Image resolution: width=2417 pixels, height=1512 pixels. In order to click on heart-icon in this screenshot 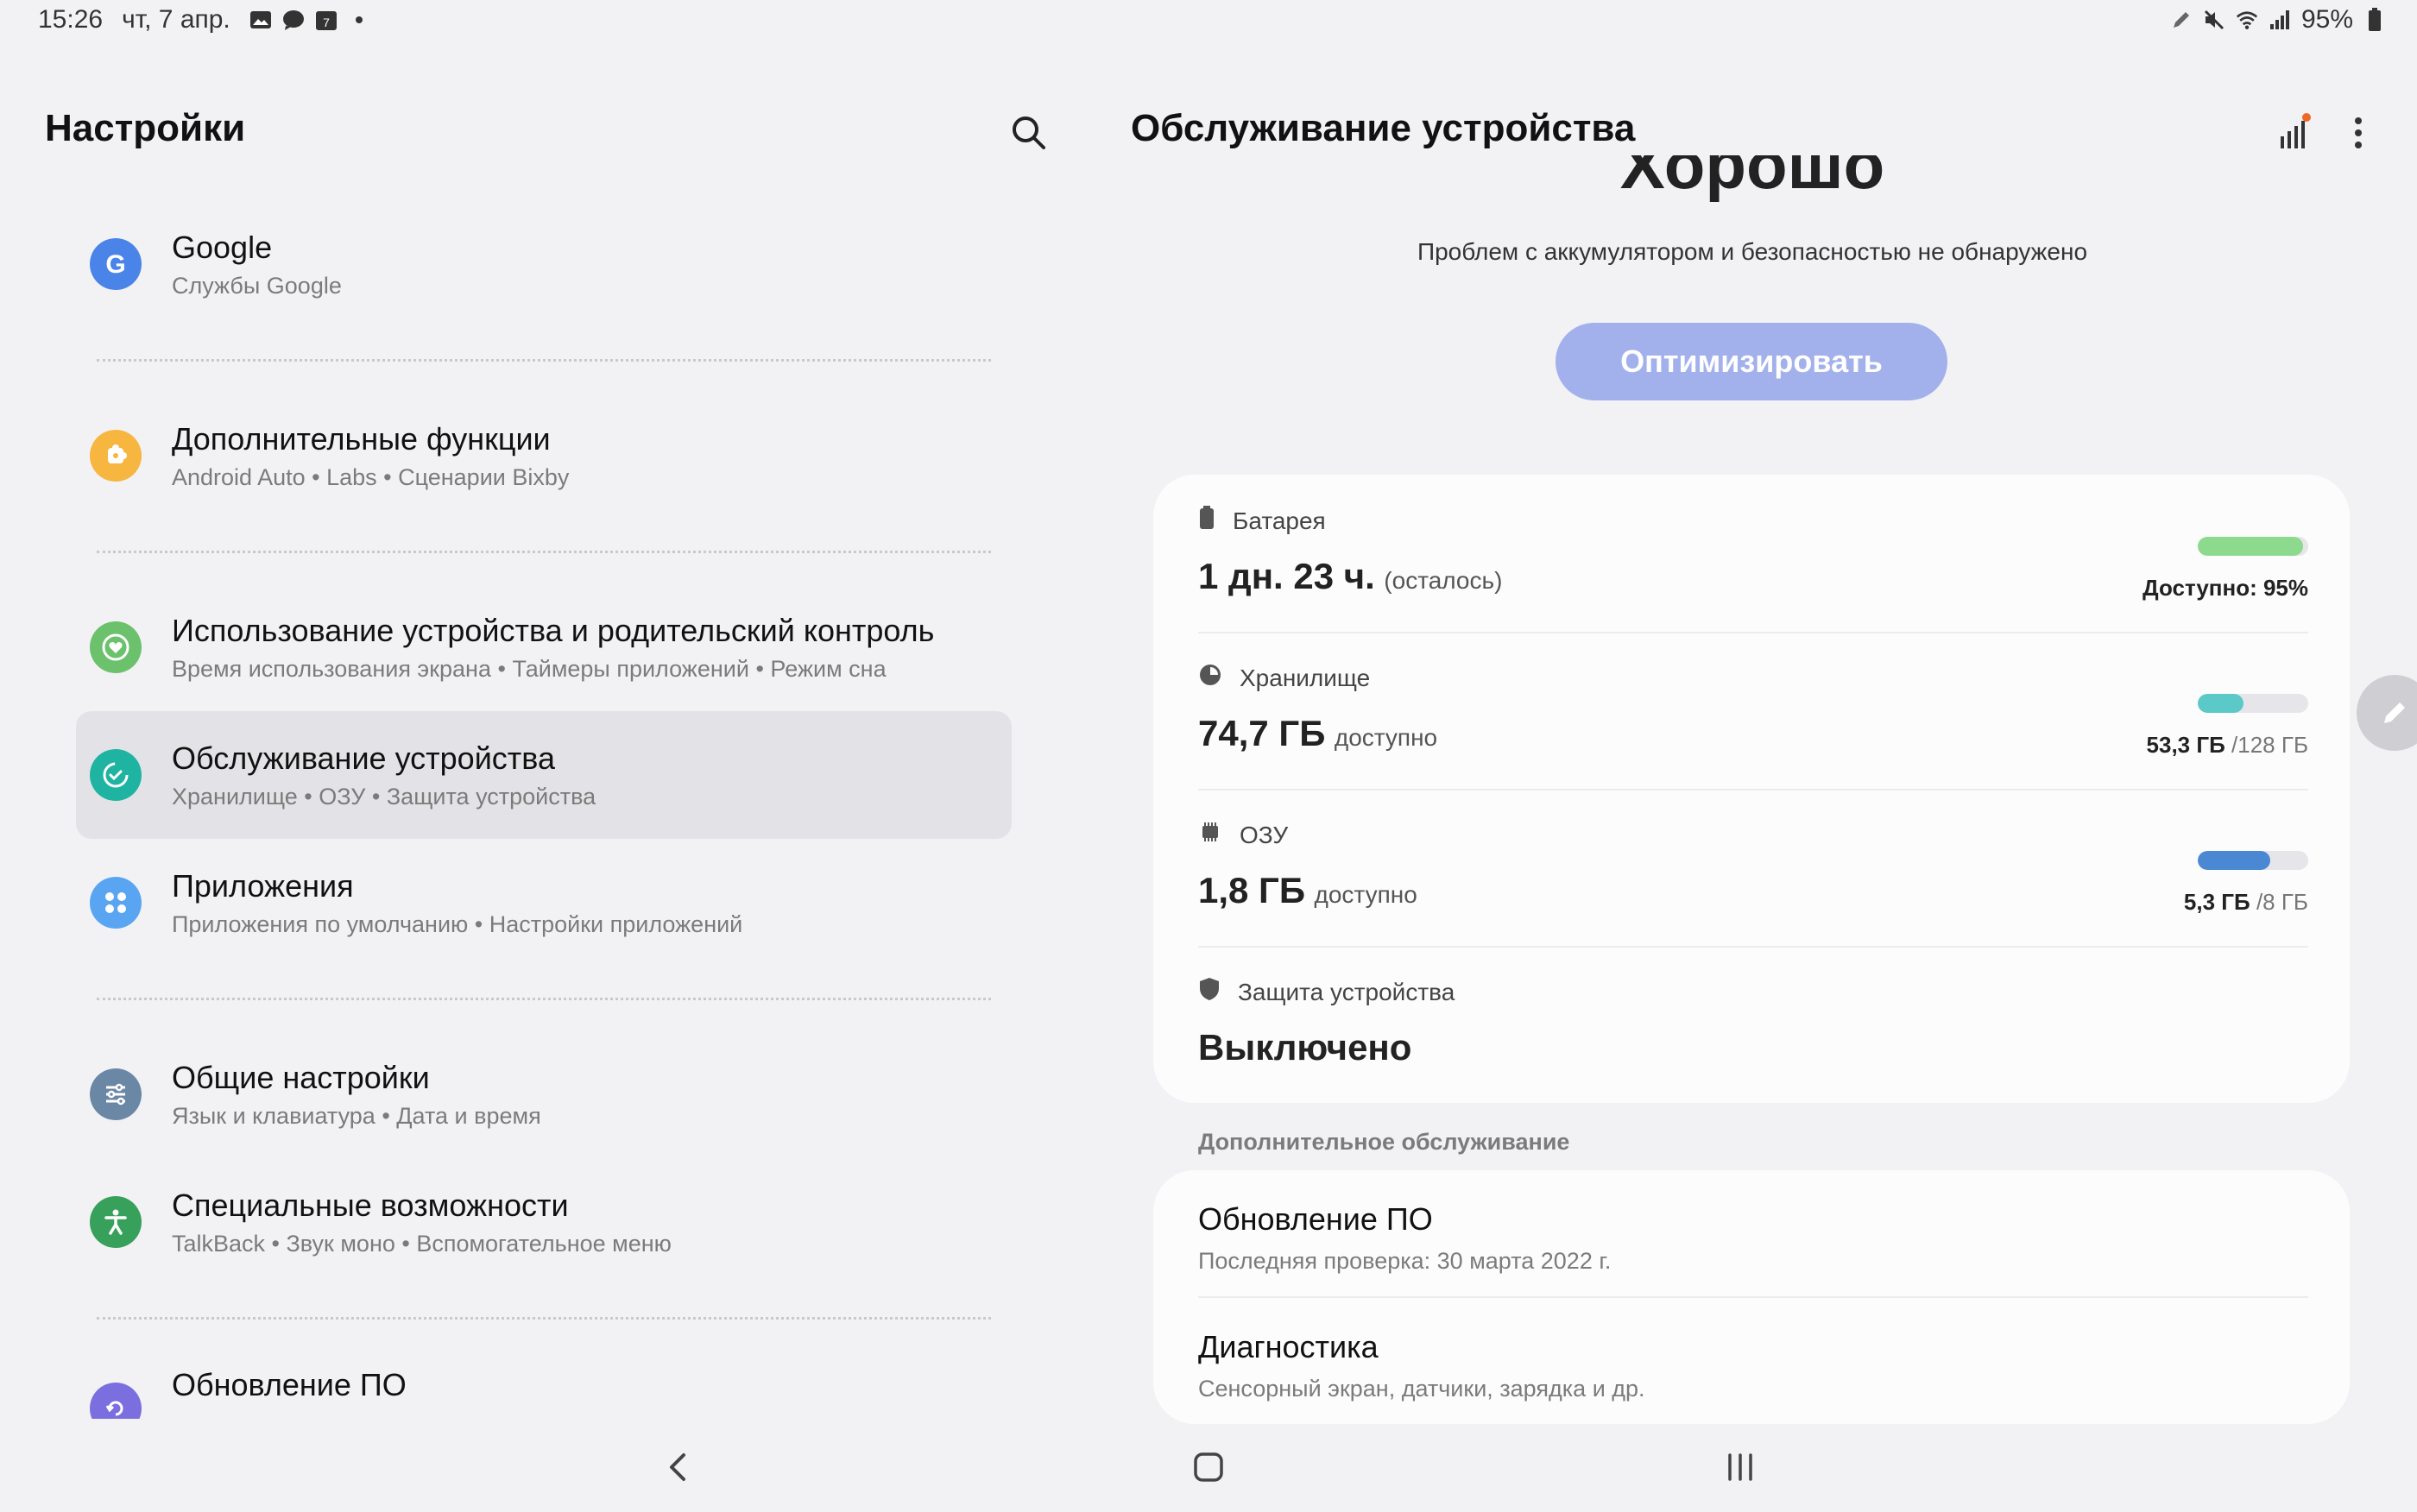, I will do `click(116, 647)`.